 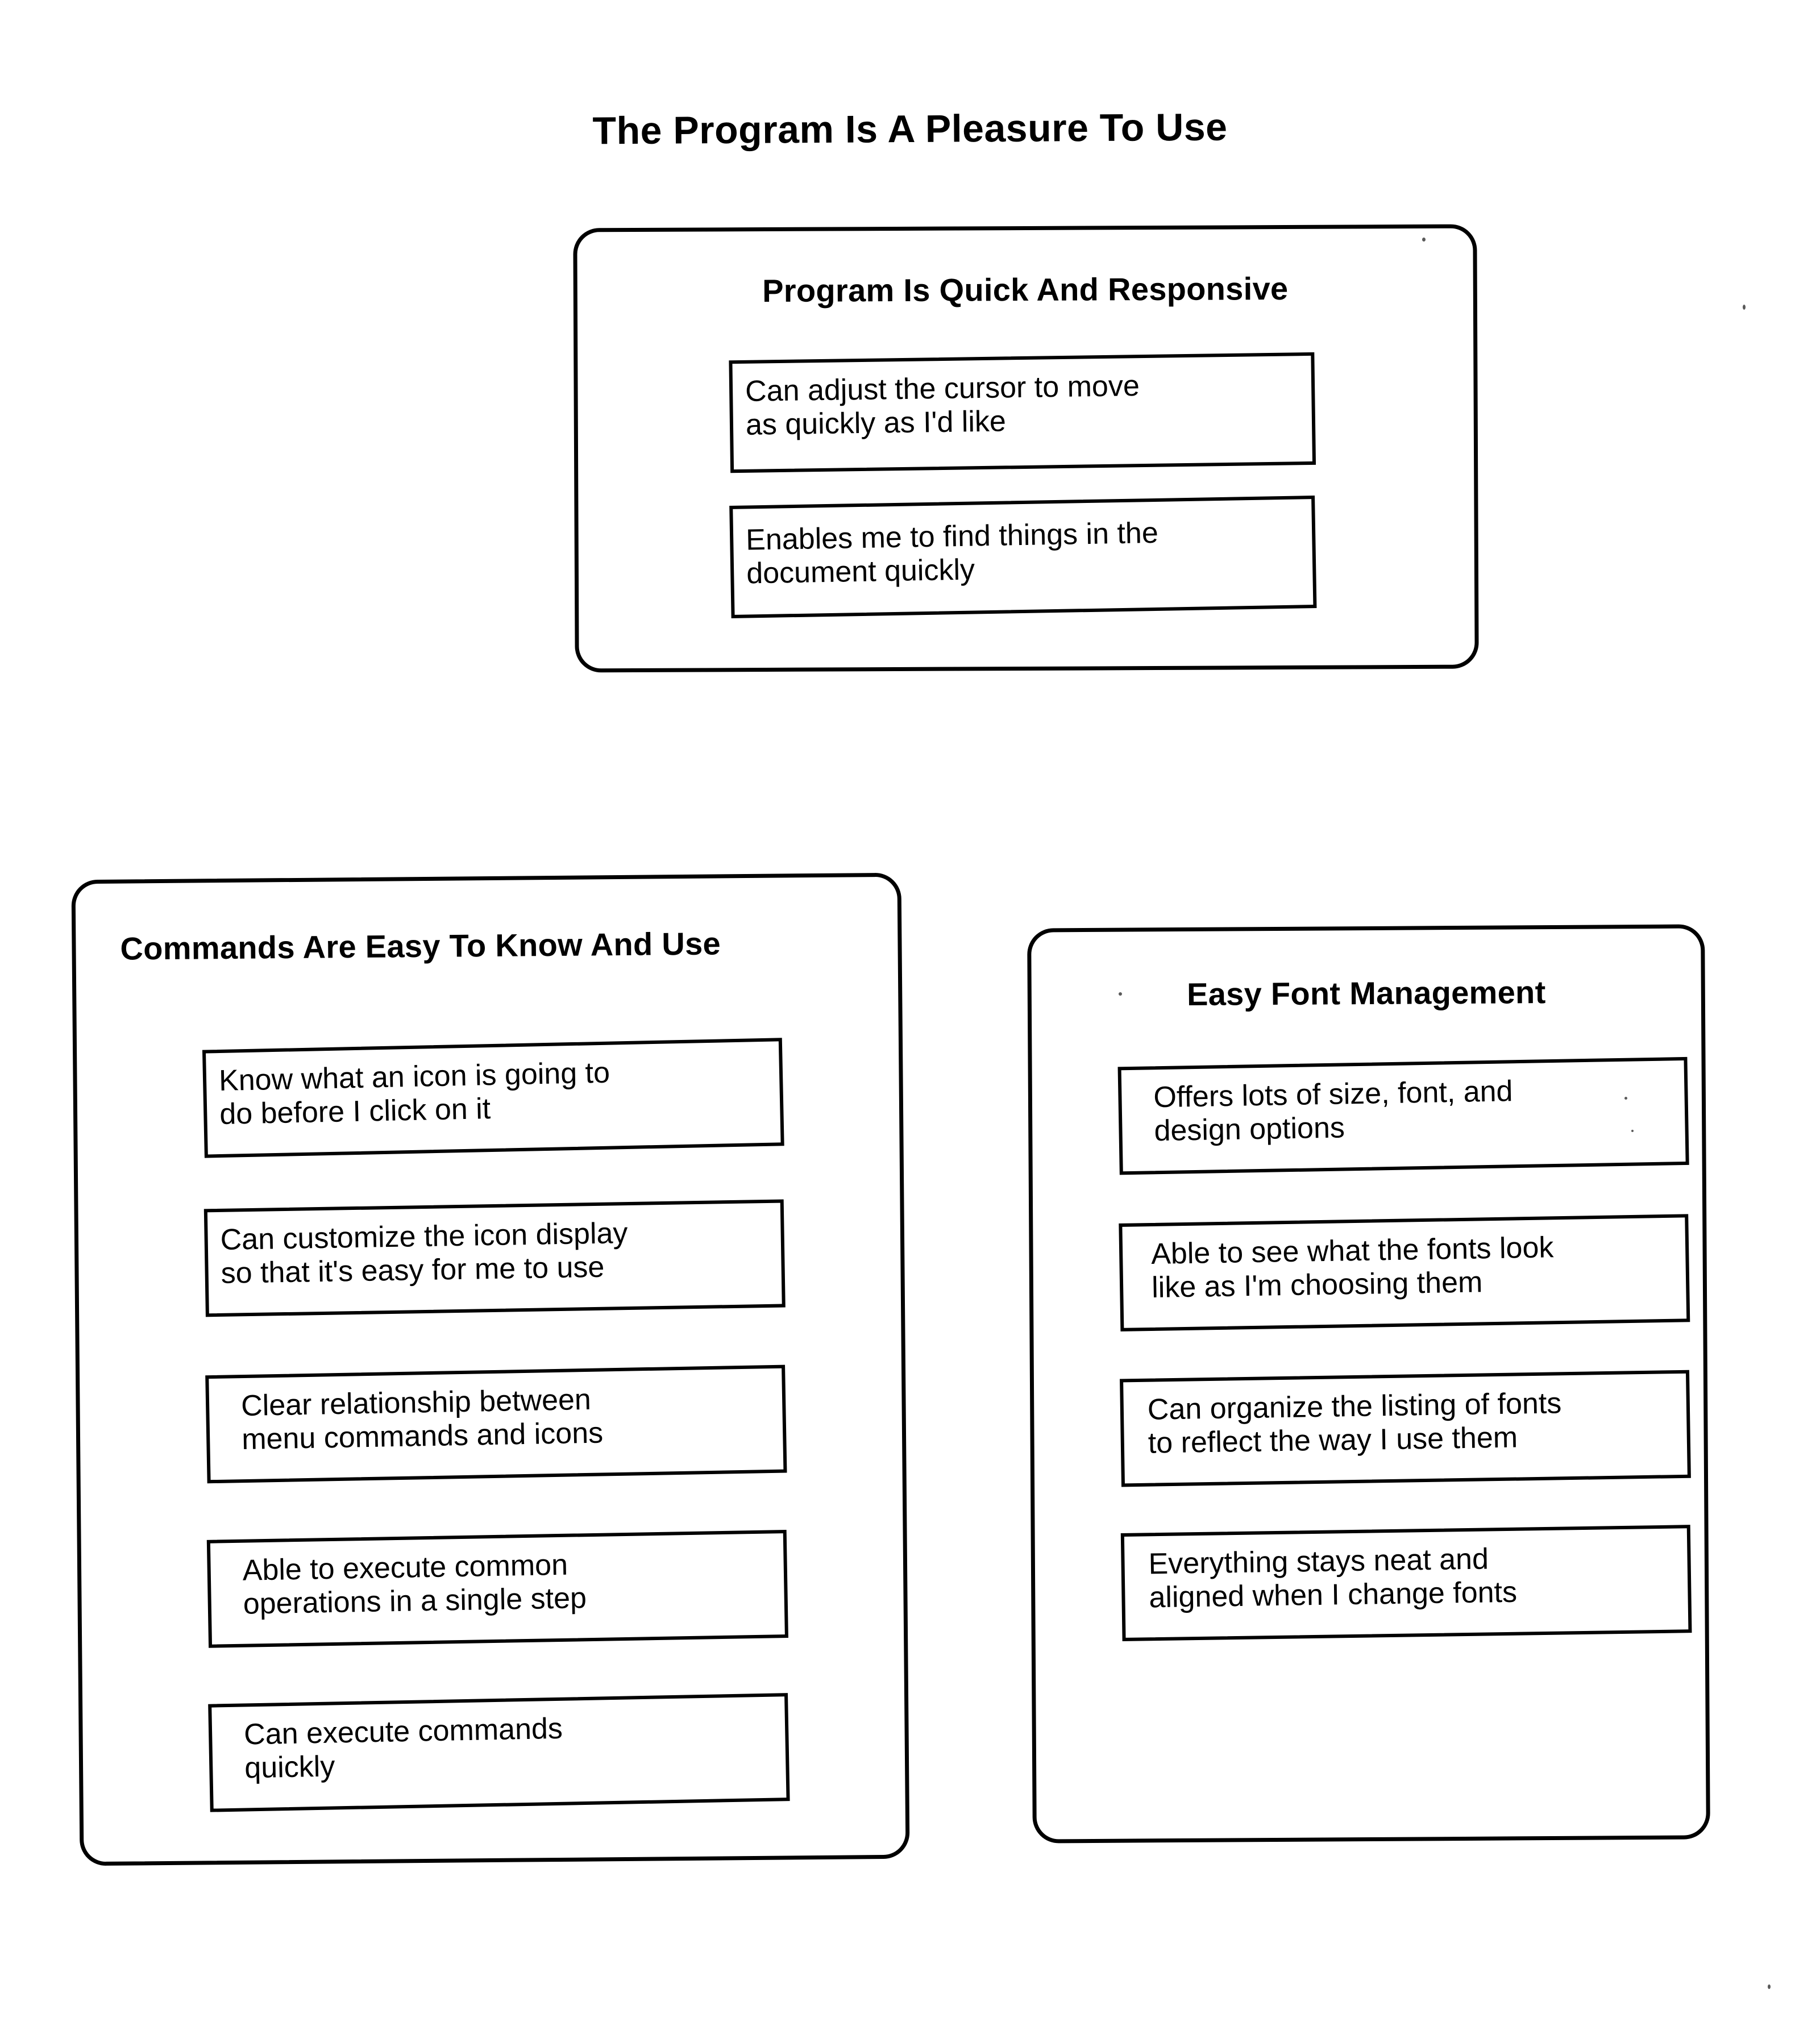 I want to click on group-title-responsive: Program Is Quick And Responsive, so click(x=1025, y=290).